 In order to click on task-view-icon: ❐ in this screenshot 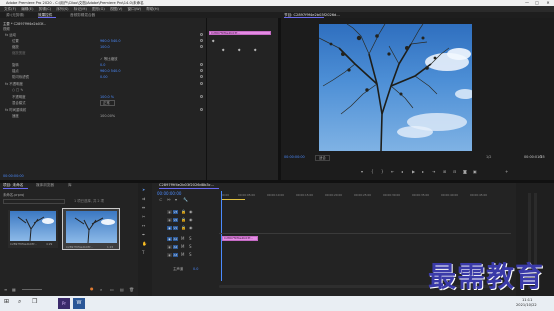, I will do `click(34, 302)`.